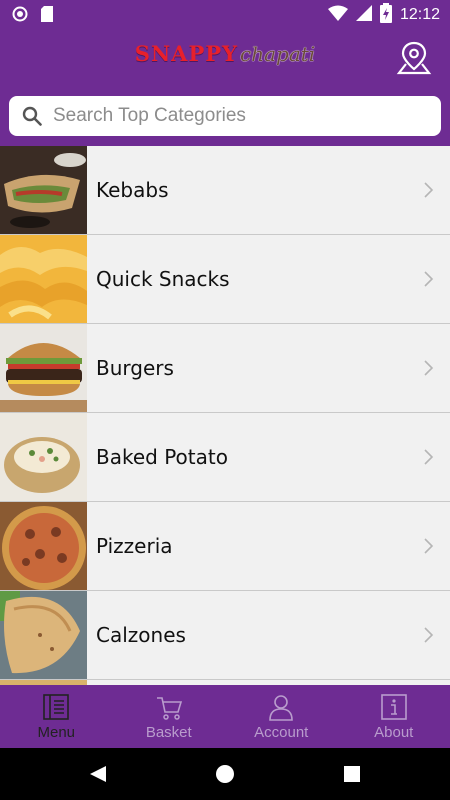 The height and width of the screenshot is (800, 450). What do you see at coordinates (225, 368) in the screenshot?
I see `category-row-burgers: Burgers` at bounding box center [225, 368].